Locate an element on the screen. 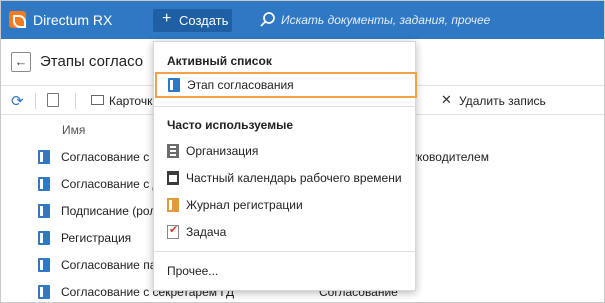 This screenshot has height=303, width=605. create-button: + Создать is located at coordinates (192, 20).